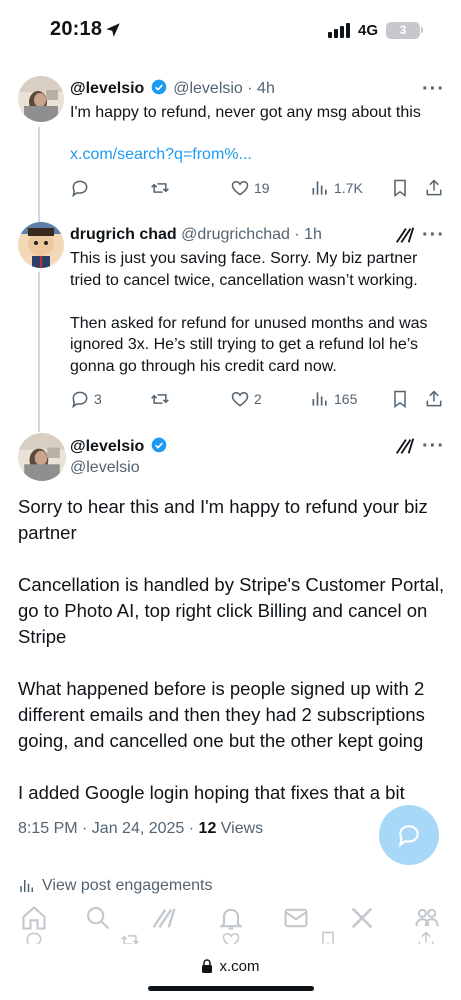  What do you see at coordinates (224, 88) in the screenshot?
I see `handle-time: @levelsio · 4h` at bounding box center [224, 88].